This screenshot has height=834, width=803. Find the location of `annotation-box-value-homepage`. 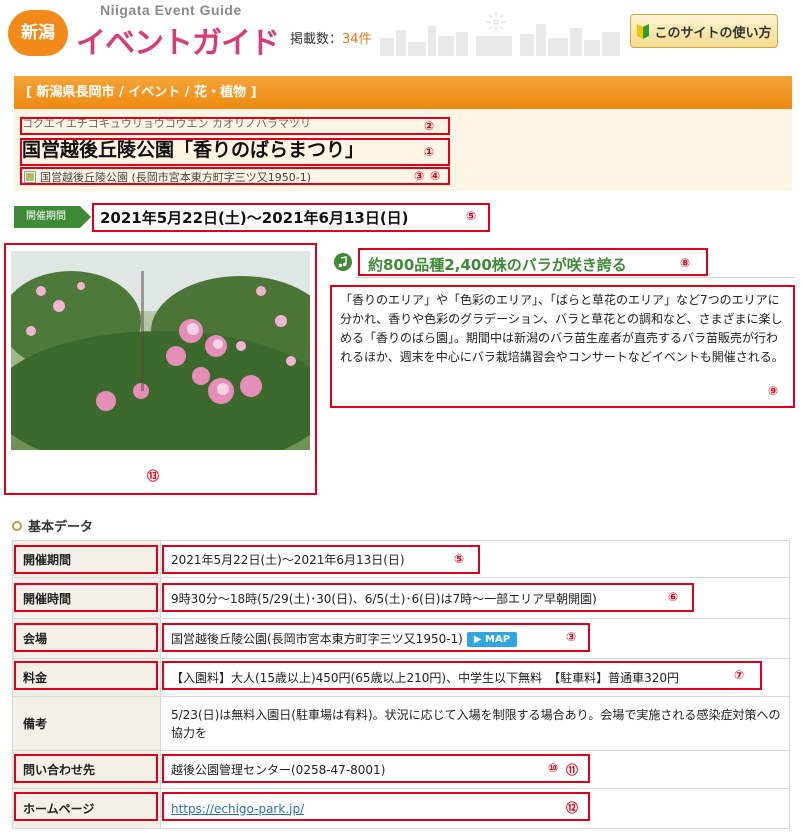

annotation-box-value-homepage is located at coordinates (376, 806).